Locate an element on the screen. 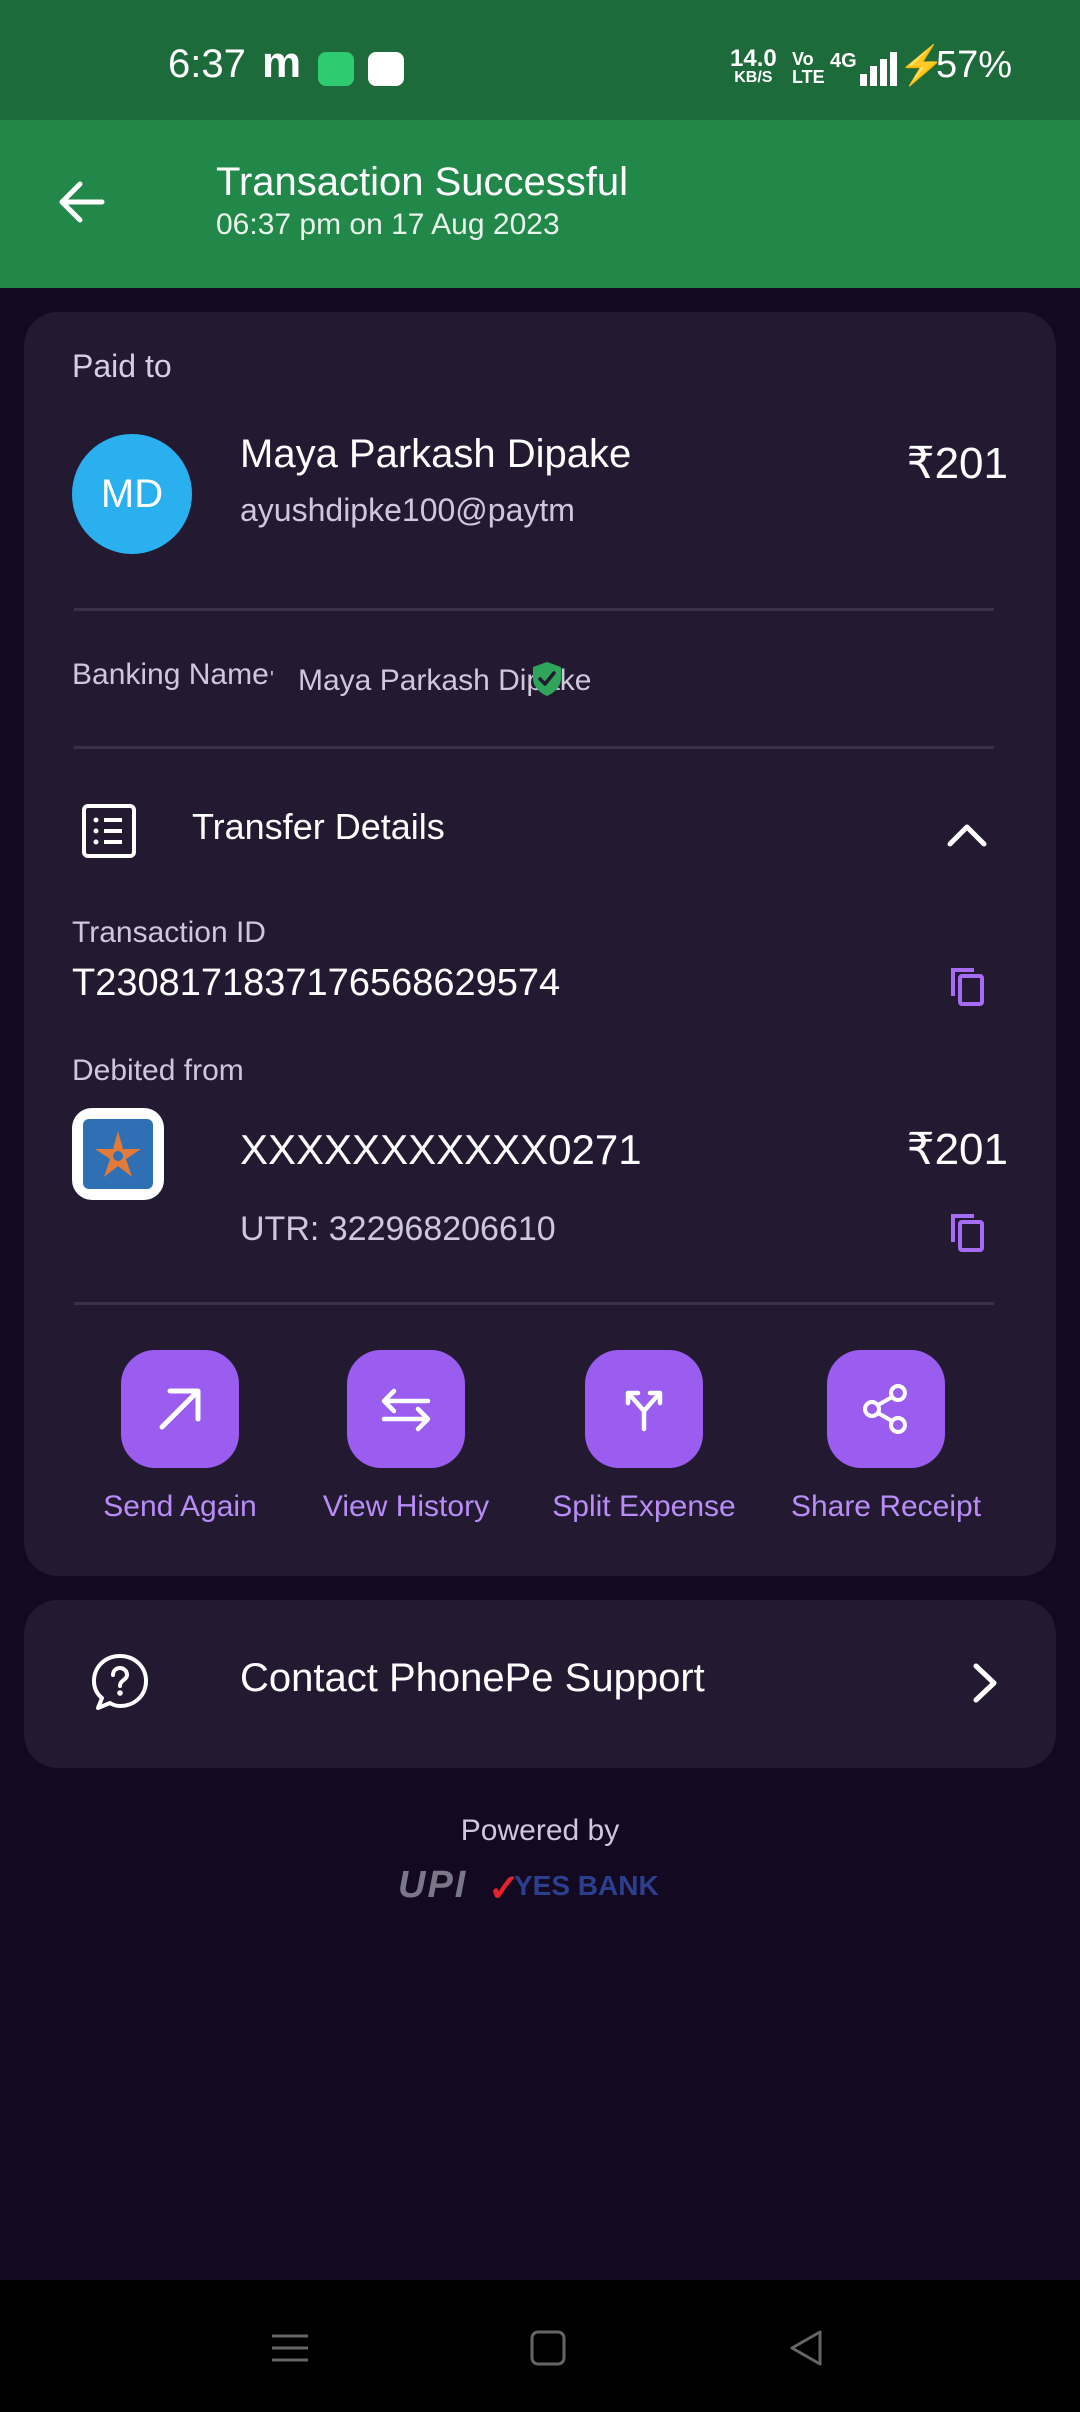  partner-logos: UPI ✓ YES BANK is located at coordinates (543, 1888).